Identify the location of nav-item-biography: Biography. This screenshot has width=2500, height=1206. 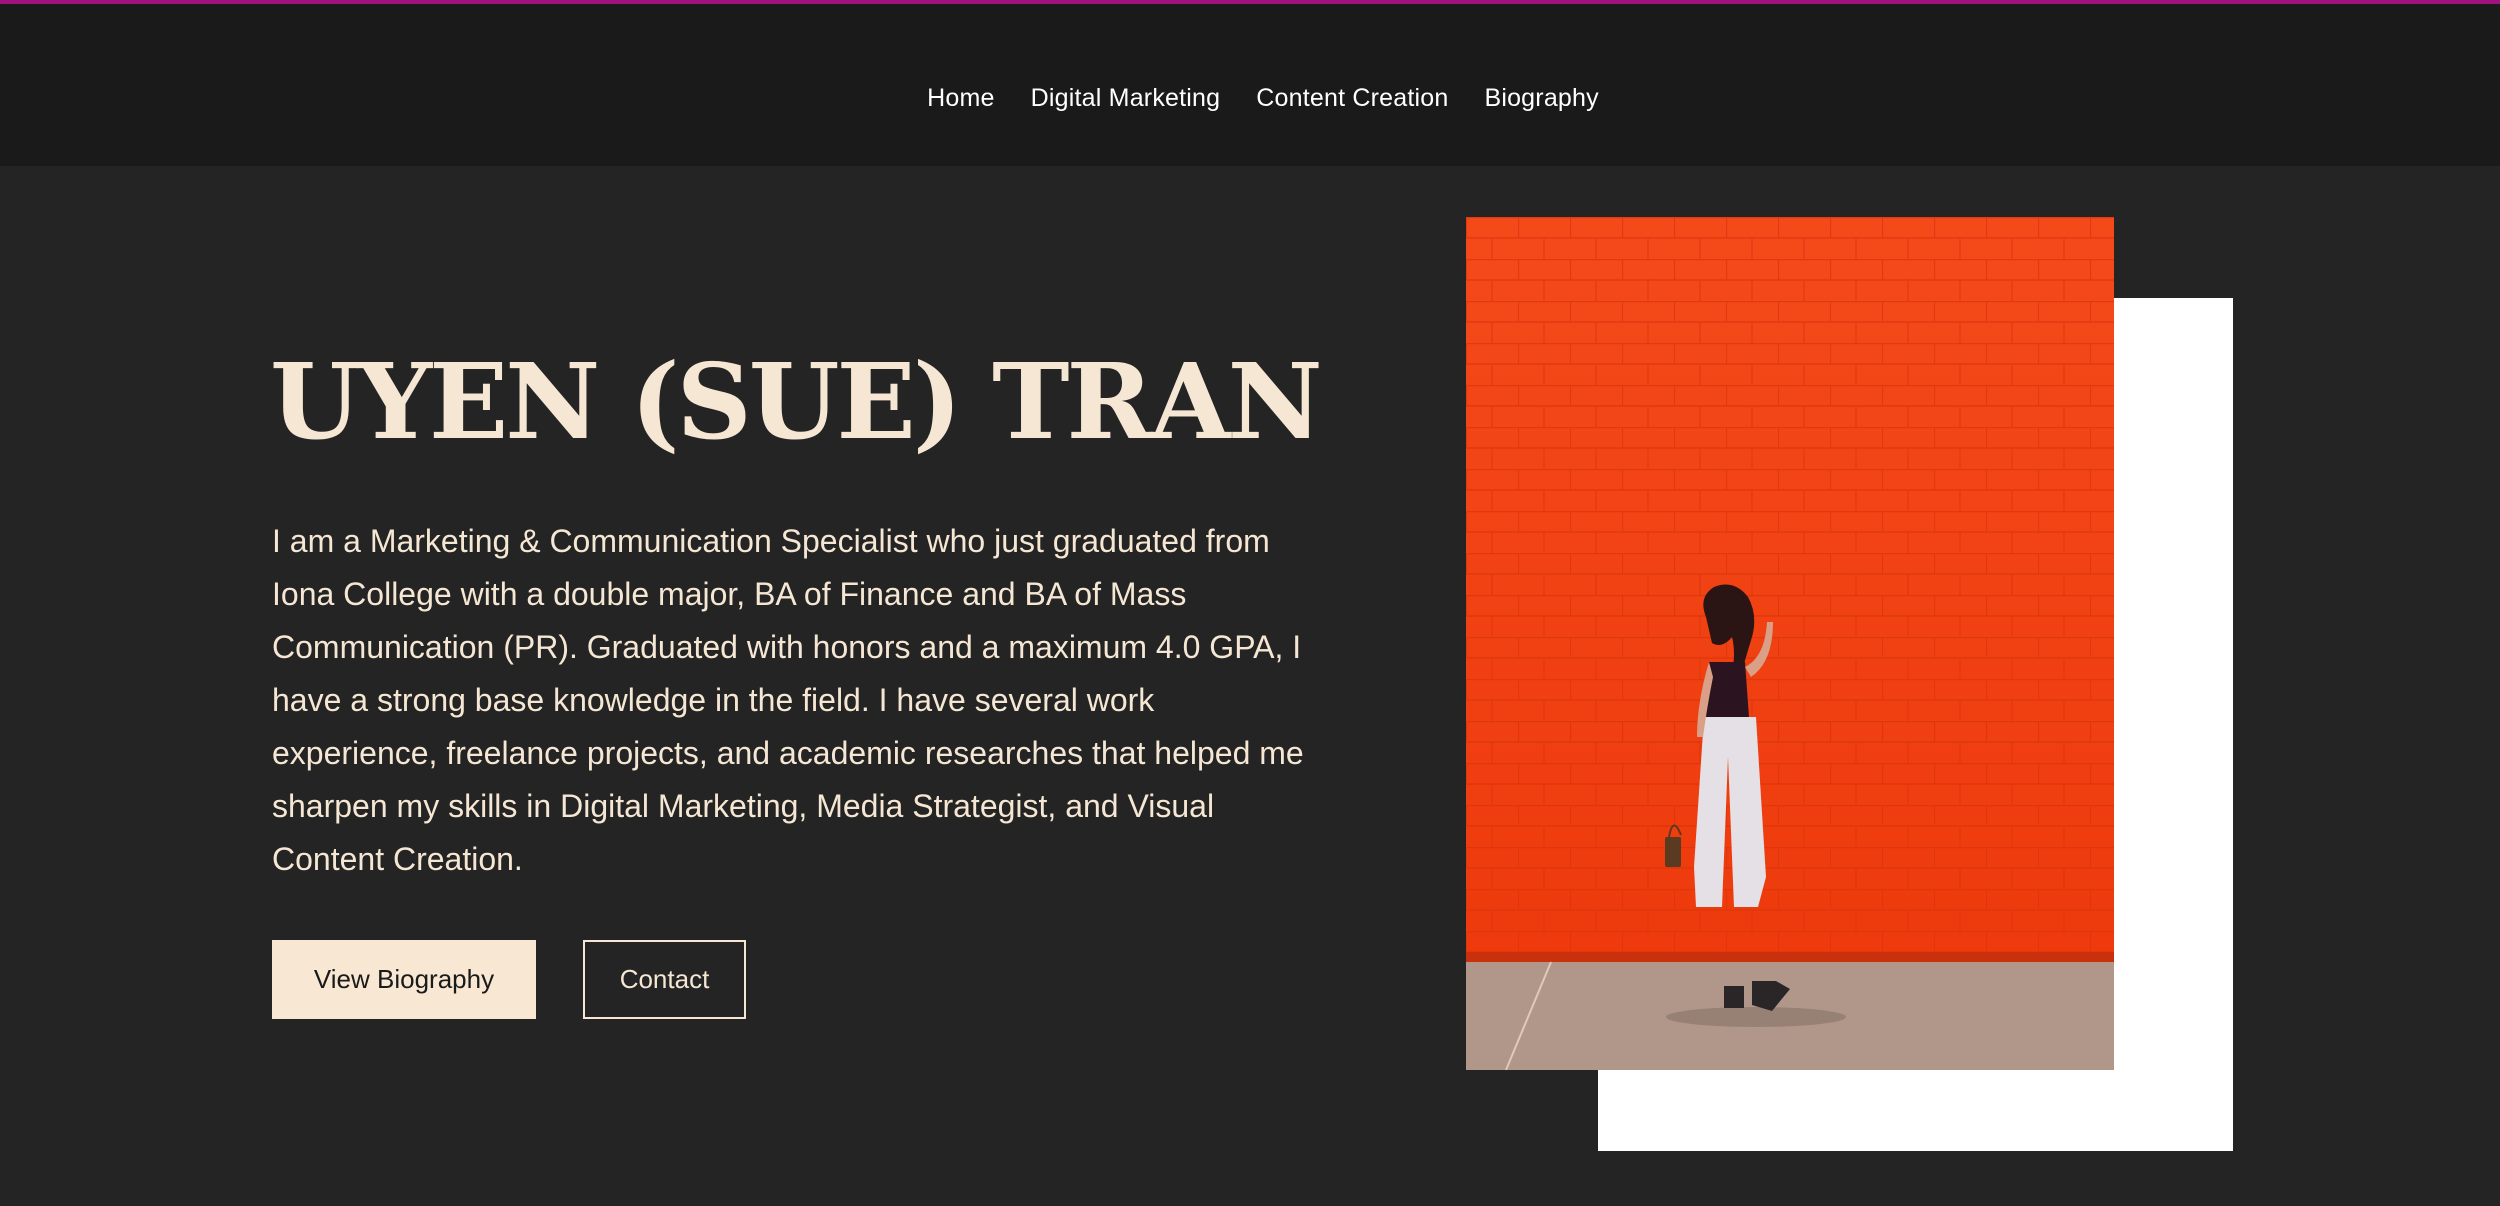
(1541, 98).